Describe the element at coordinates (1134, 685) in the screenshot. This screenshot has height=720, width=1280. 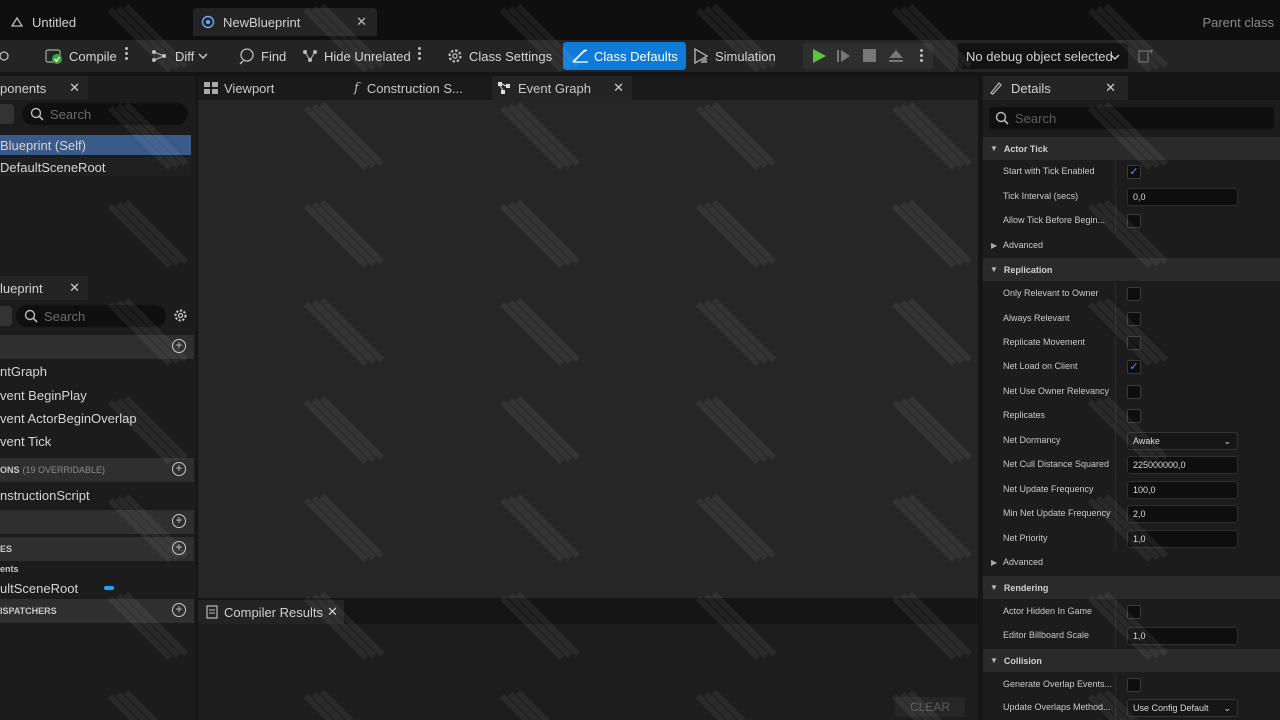
I see `generate-overlap-events-checkbox` at that location.